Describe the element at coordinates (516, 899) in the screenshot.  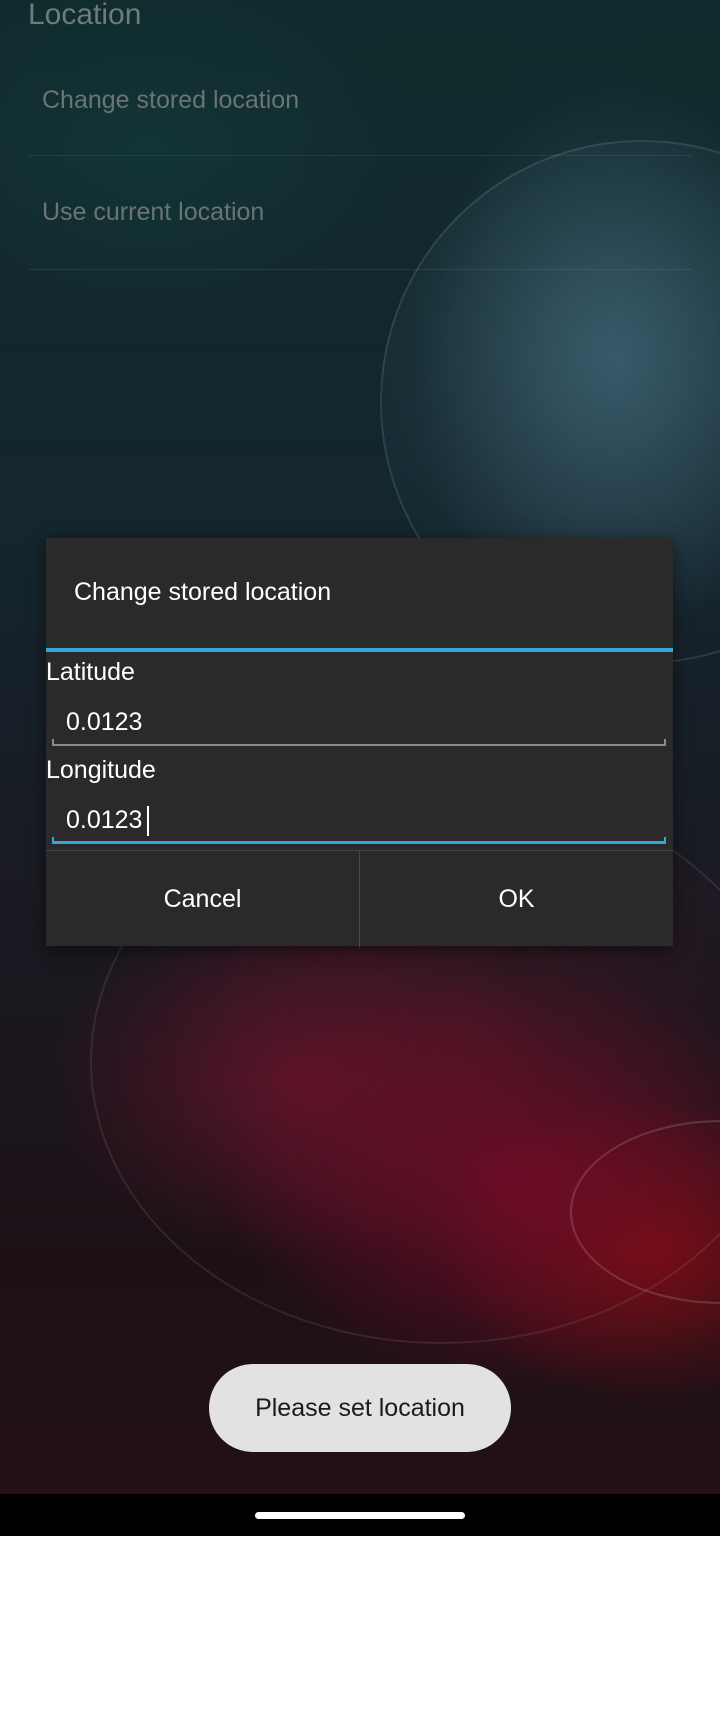
I see `ok-button: OK` at that location.